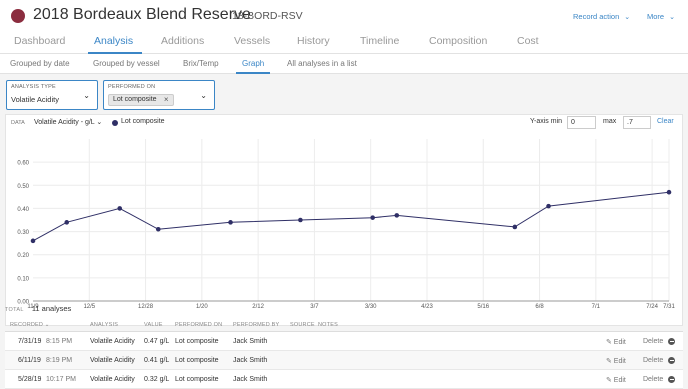 Image resolution: width=688 pixels, height=389 pixels. Describe the element at coordinates (328, 325) in the screenshot. I see `col-notes: NOTES` at that location.